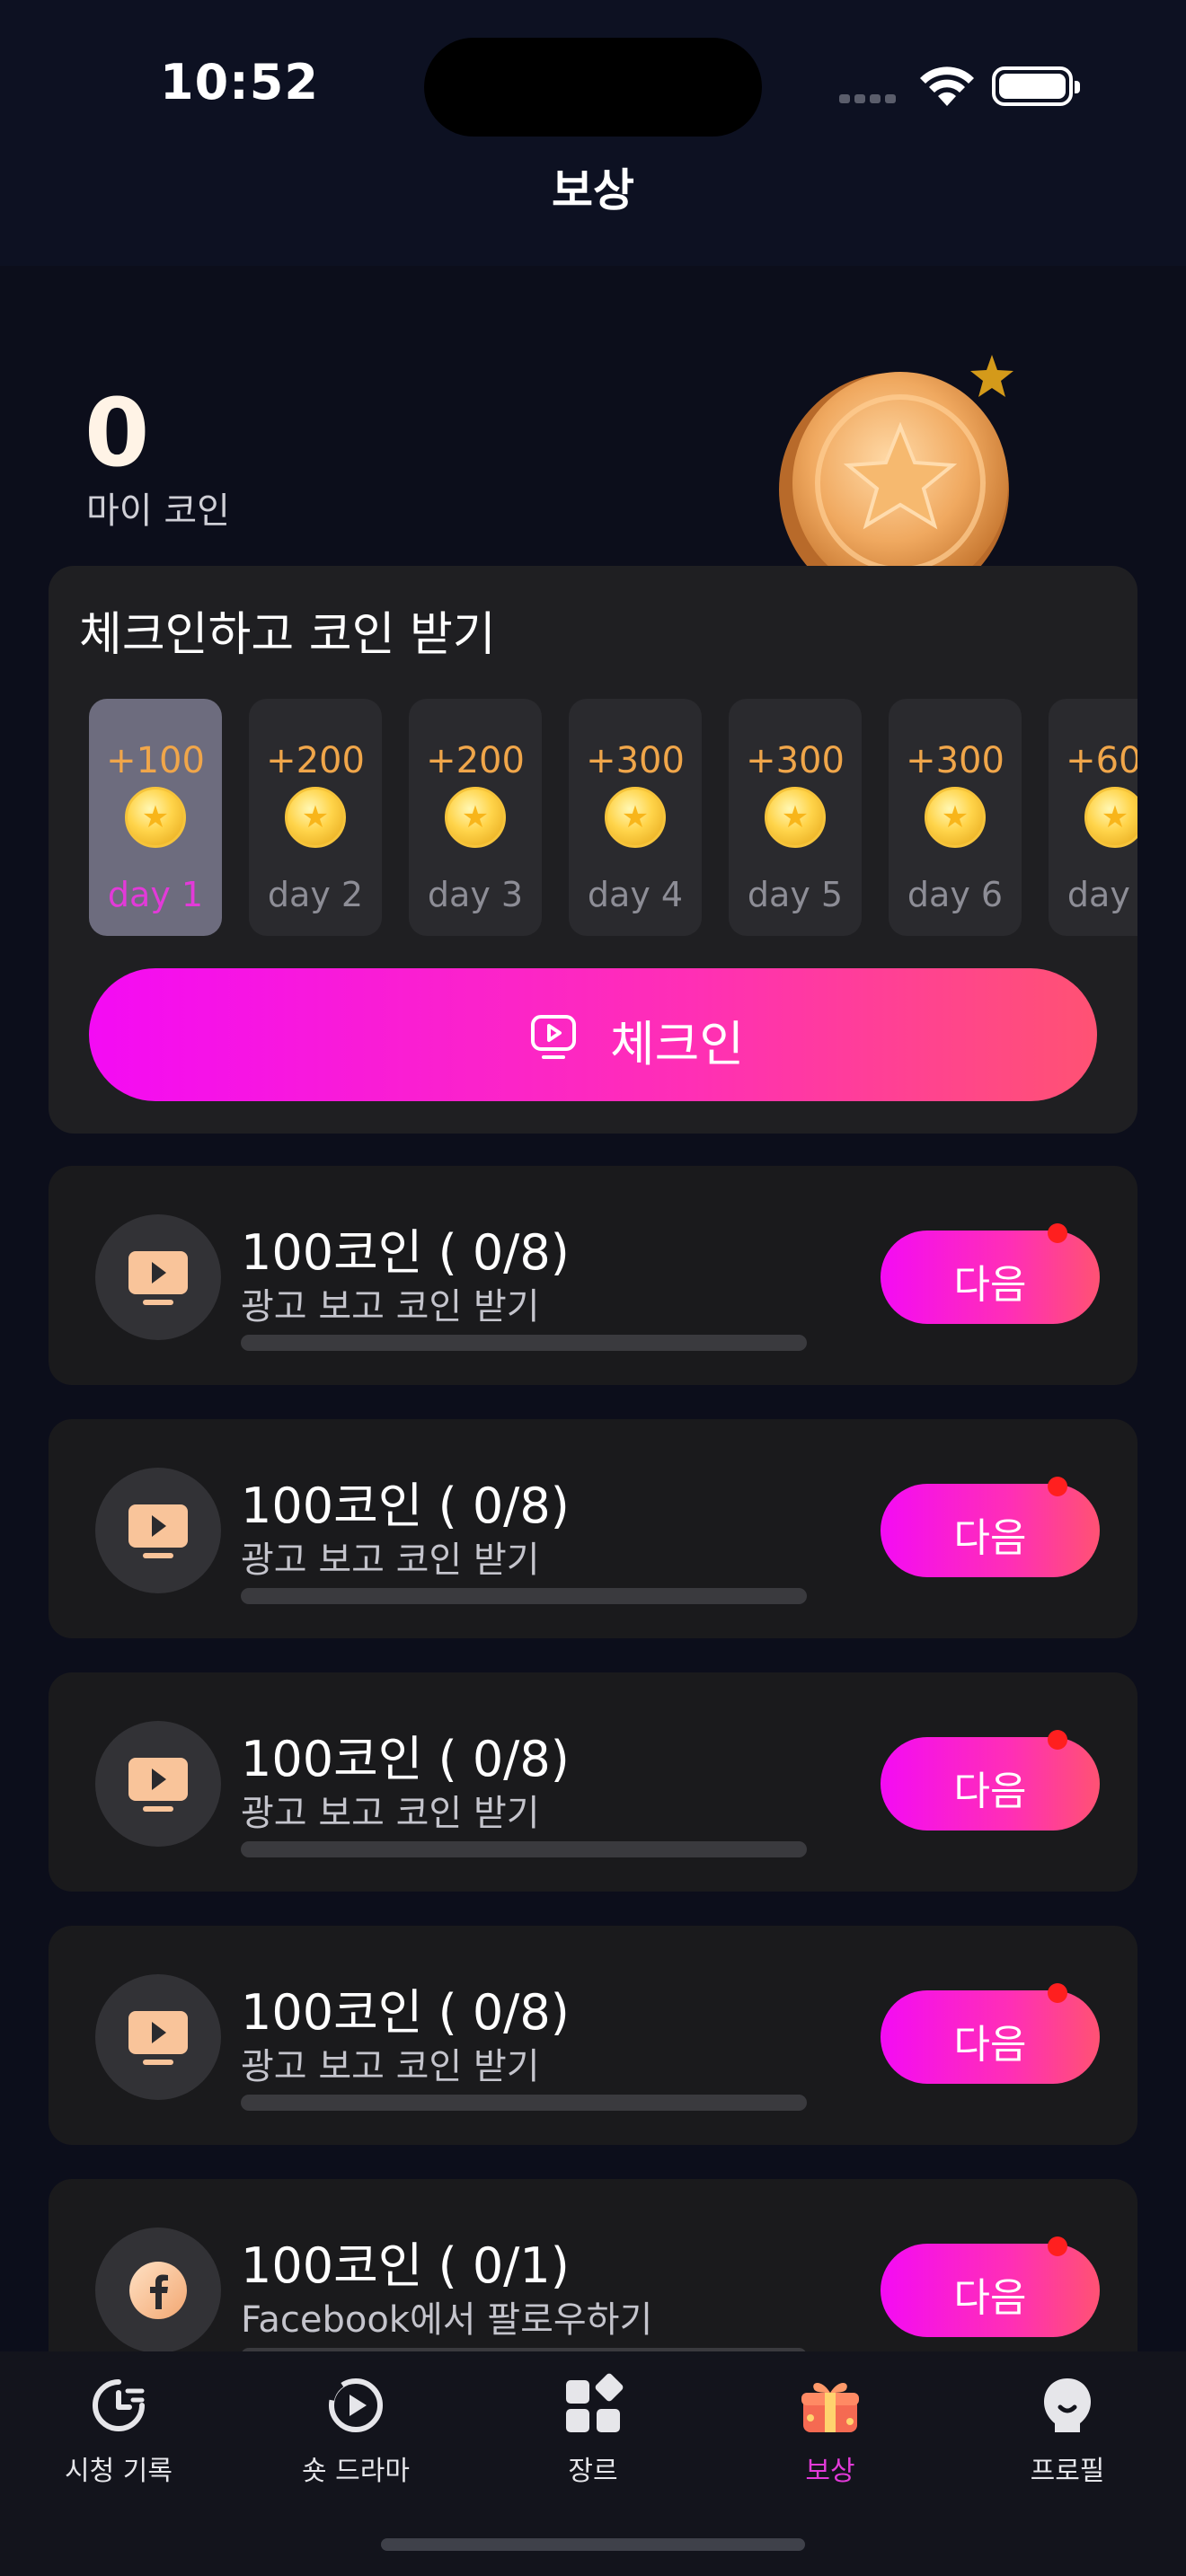 This screenshot has height=2576, width=1186. I want to click on day-label: day 7, so click(1102, 894).